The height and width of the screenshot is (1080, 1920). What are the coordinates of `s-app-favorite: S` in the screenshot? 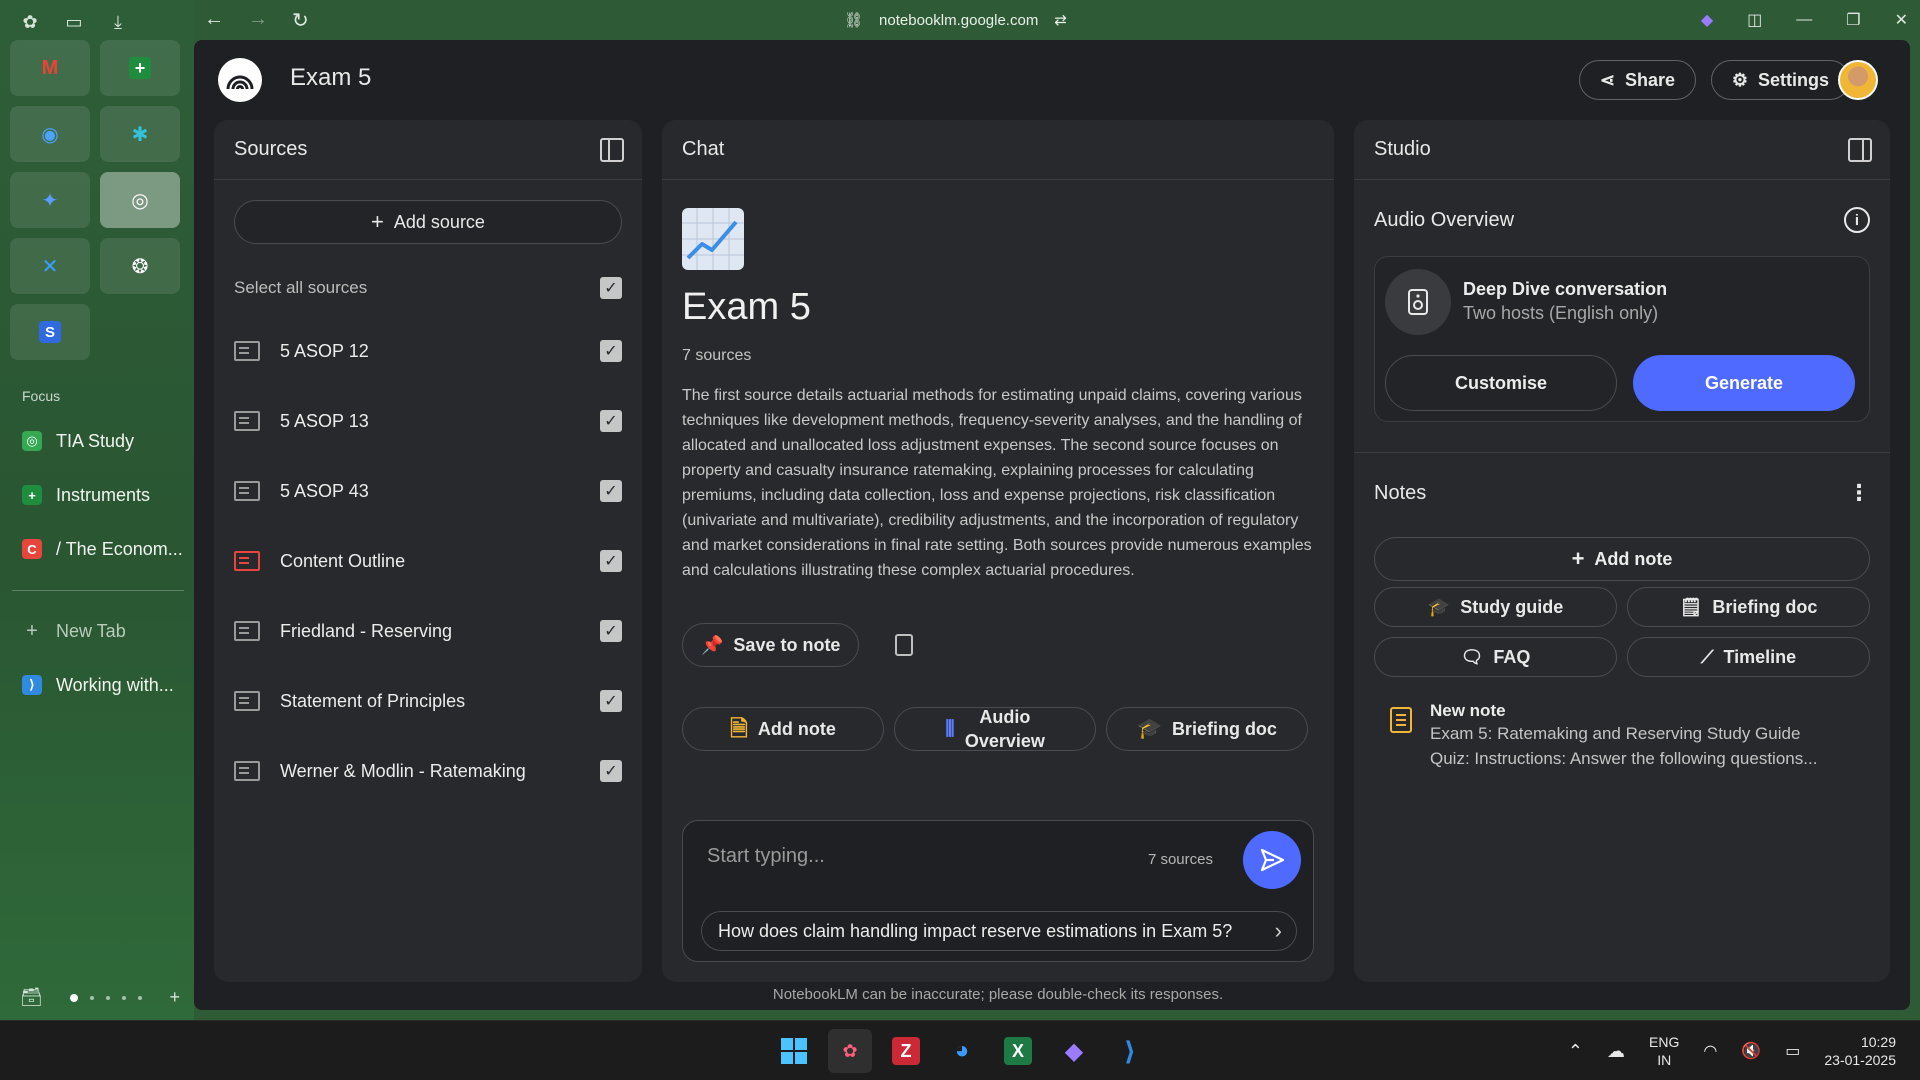 It's located at (50, 332).